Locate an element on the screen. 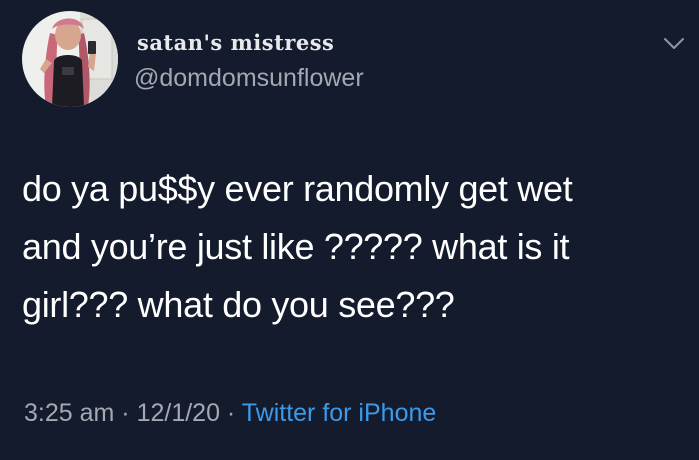 The width and height of the screenshot is (699, 460). avatar is located at coordinates (70, 59).